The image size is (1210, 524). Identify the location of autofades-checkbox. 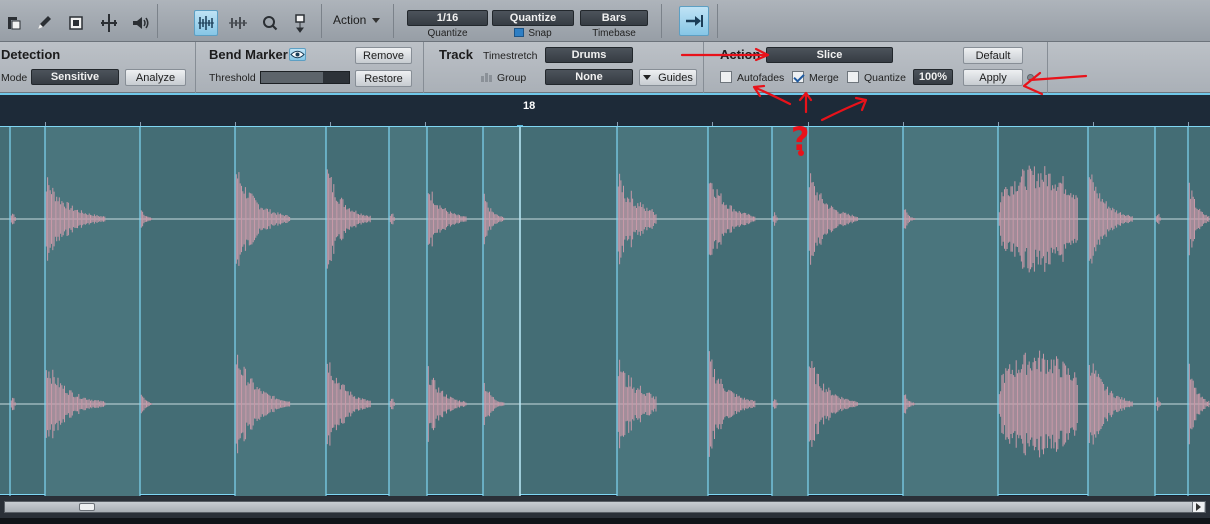
(726, 77).